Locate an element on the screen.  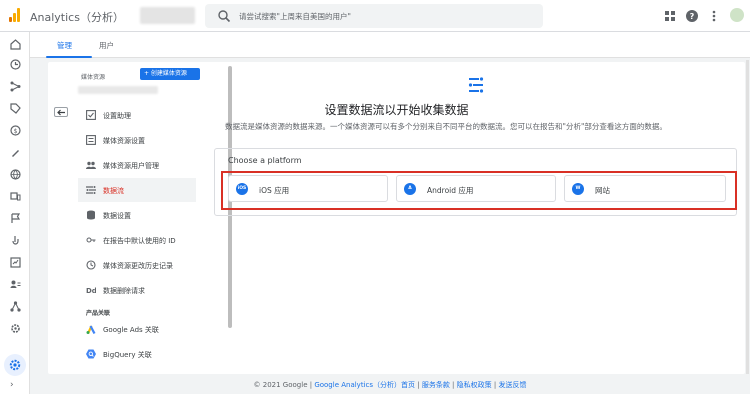
devices-icon is located at coordinates (15, 196).